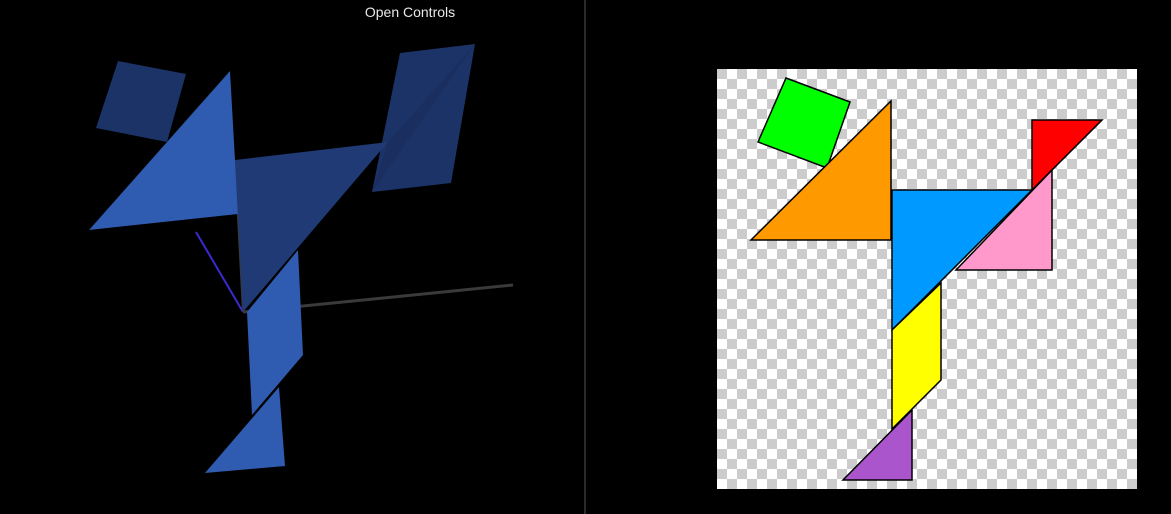  Describe the element at coordinates (311, 227) in the screenshot. I see `mid-triangle-piece-3d` at that location.